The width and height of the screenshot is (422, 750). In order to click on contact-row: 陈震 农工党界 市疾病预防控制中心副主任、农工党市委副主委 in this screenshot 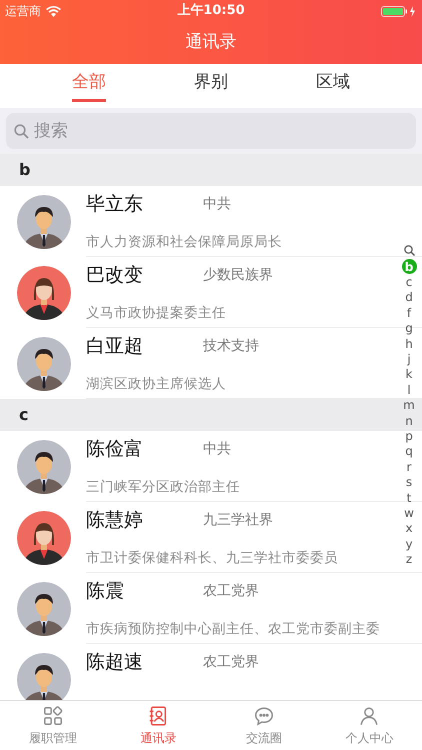, I will do `click(211, 608)`.